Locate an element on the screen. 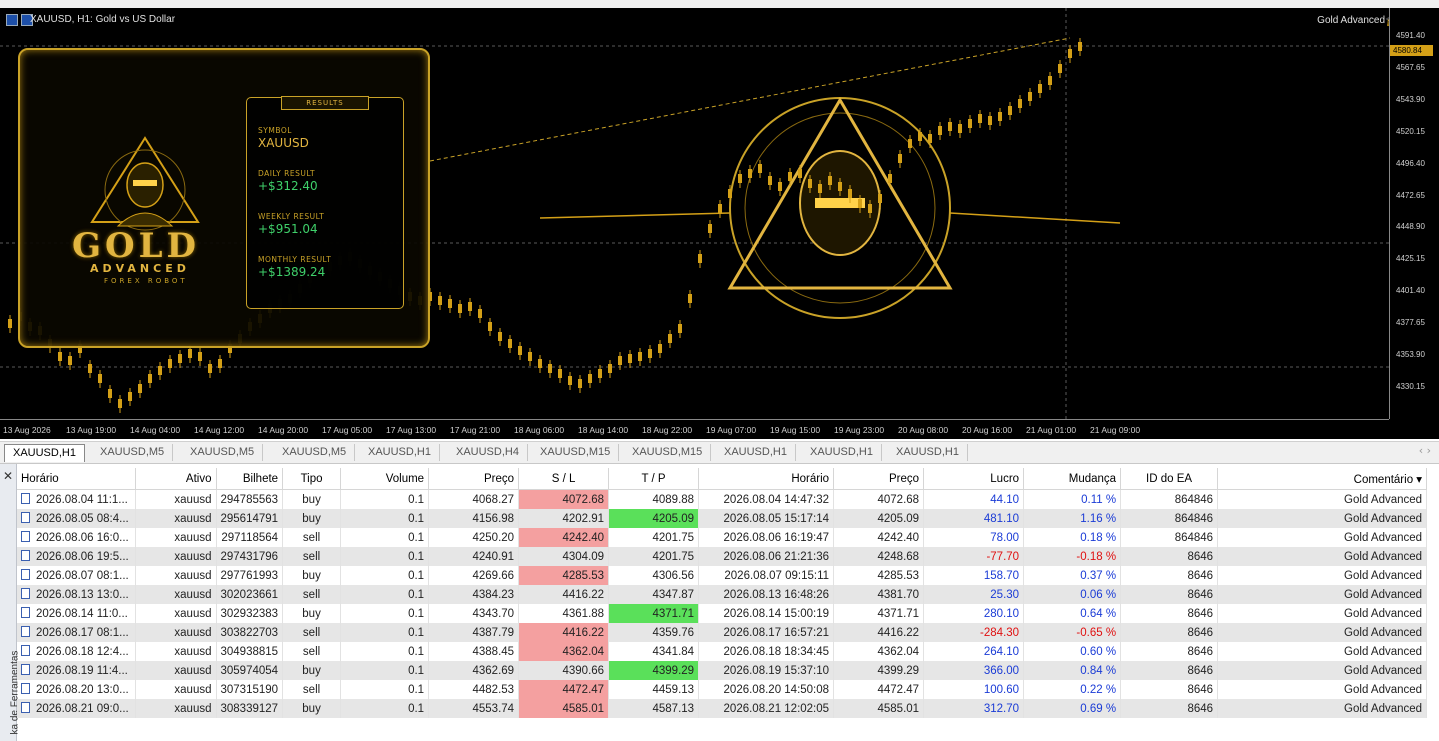 Image resolution: width=1439 pixels, height=741 pixels. column-header: T / P is located at coordinates (654, 479).